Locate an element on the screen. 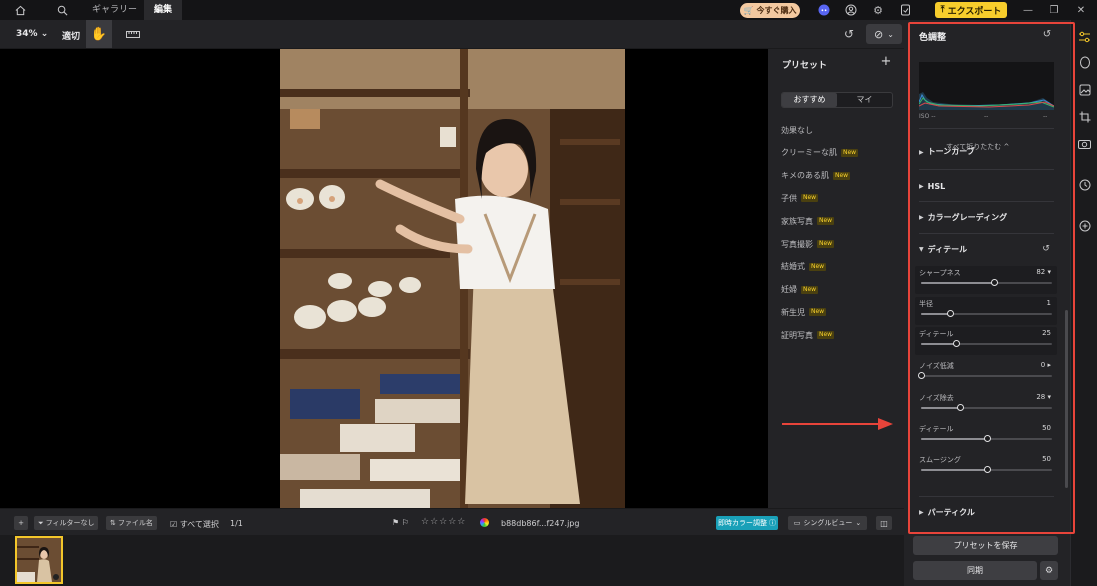  notification-icon is located at coordinates (905, 10).